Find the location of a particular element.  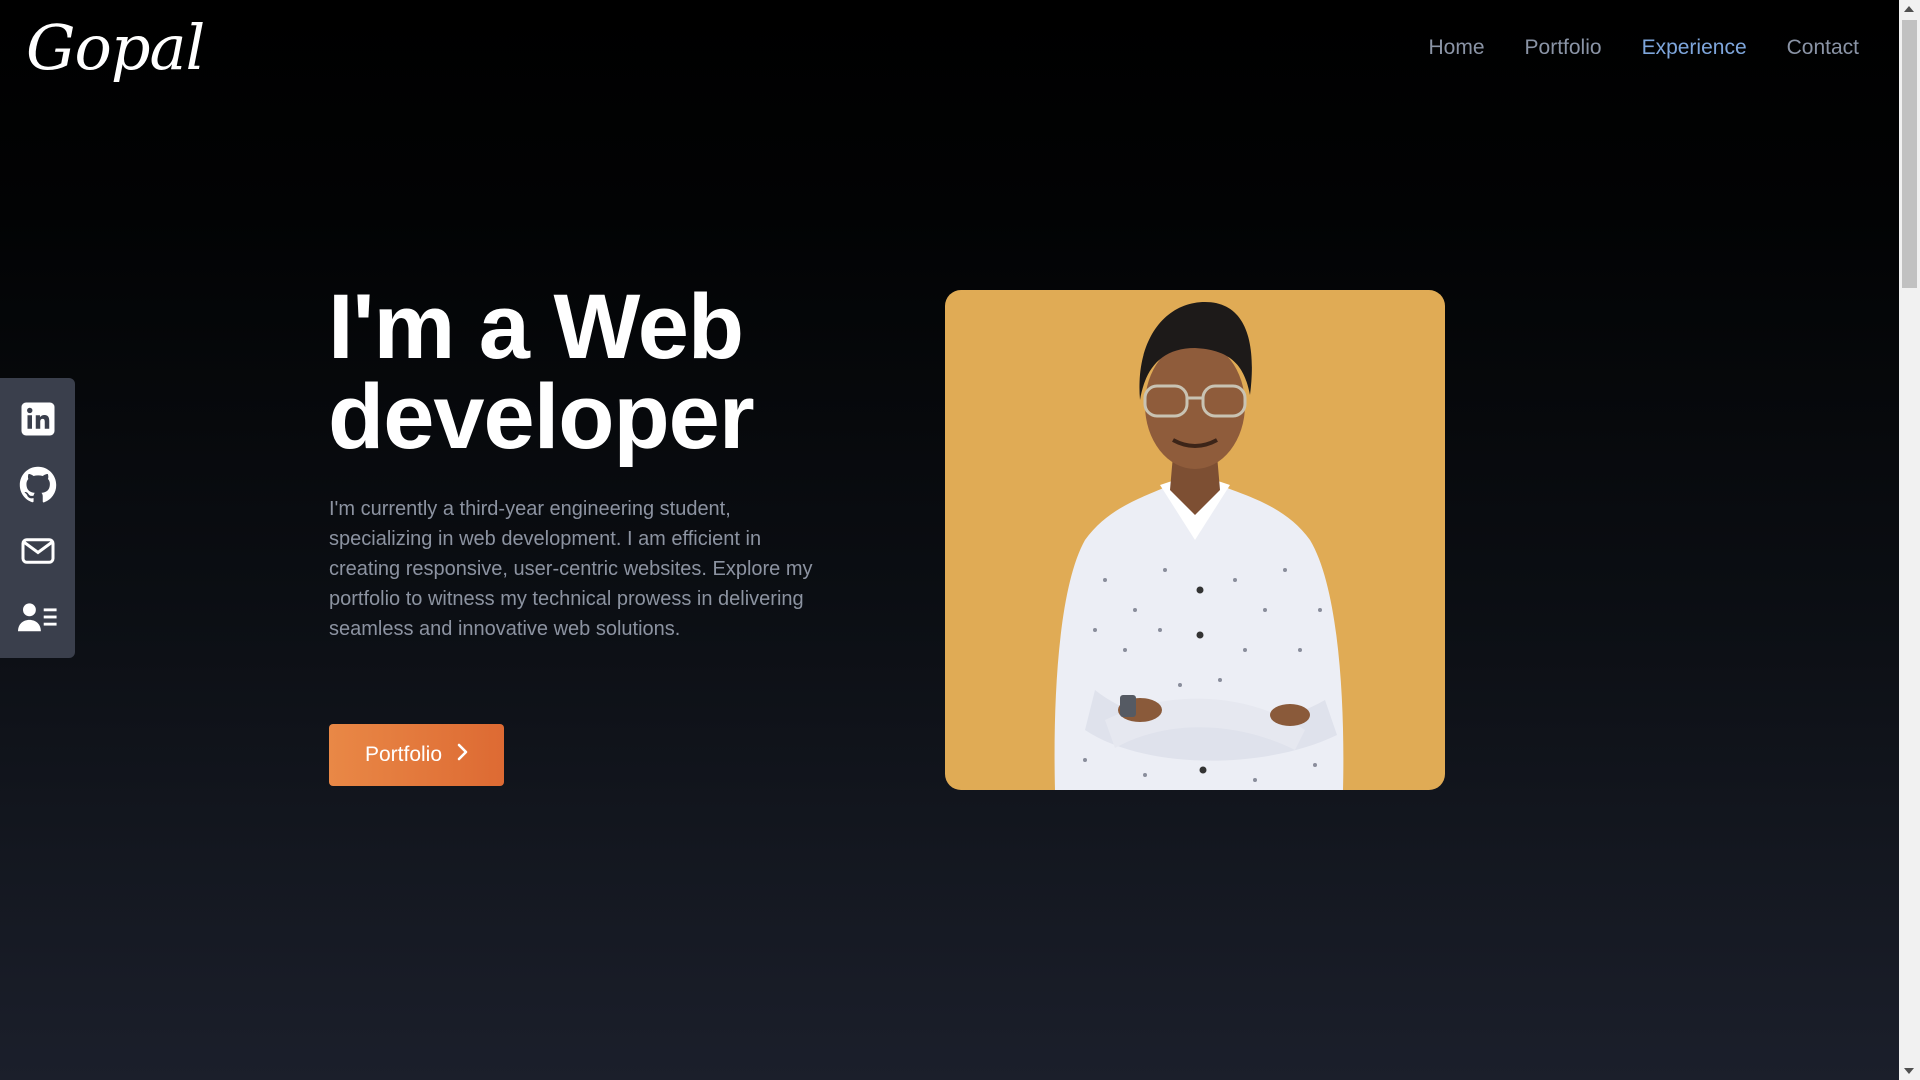

nav-experience: Experience is located at coordinates (1694, 48).